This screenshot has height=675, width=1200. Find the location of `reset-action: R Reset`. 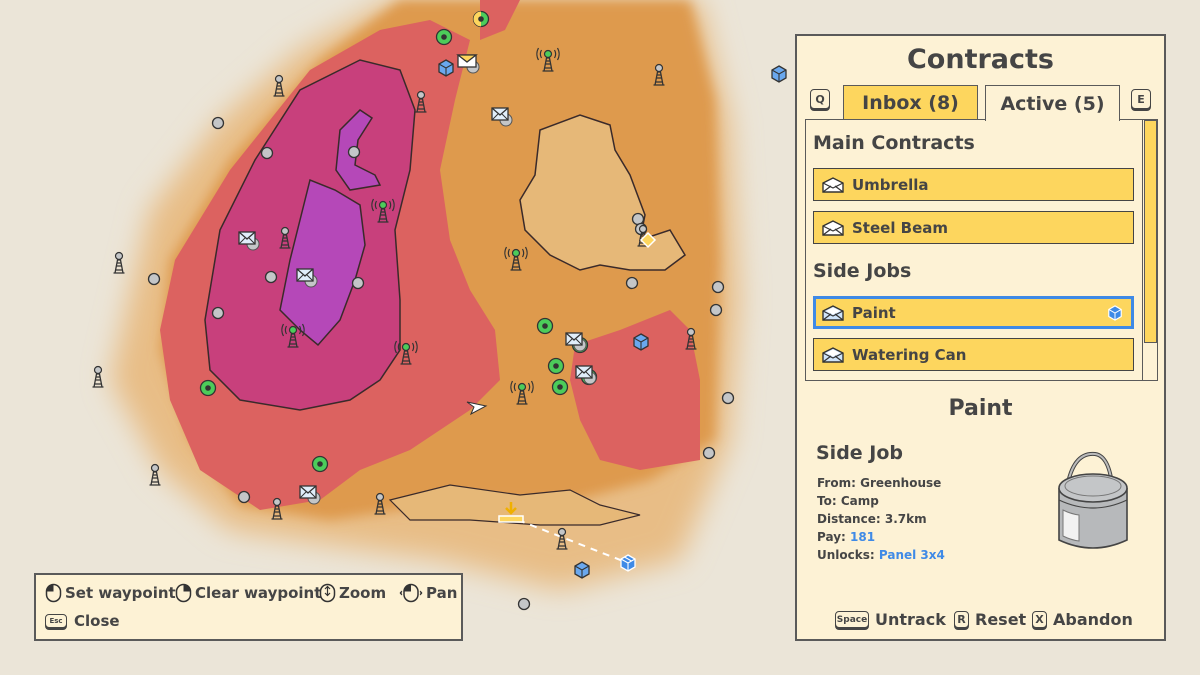

reset-action: R Reset is located at coordinates (990, 619).